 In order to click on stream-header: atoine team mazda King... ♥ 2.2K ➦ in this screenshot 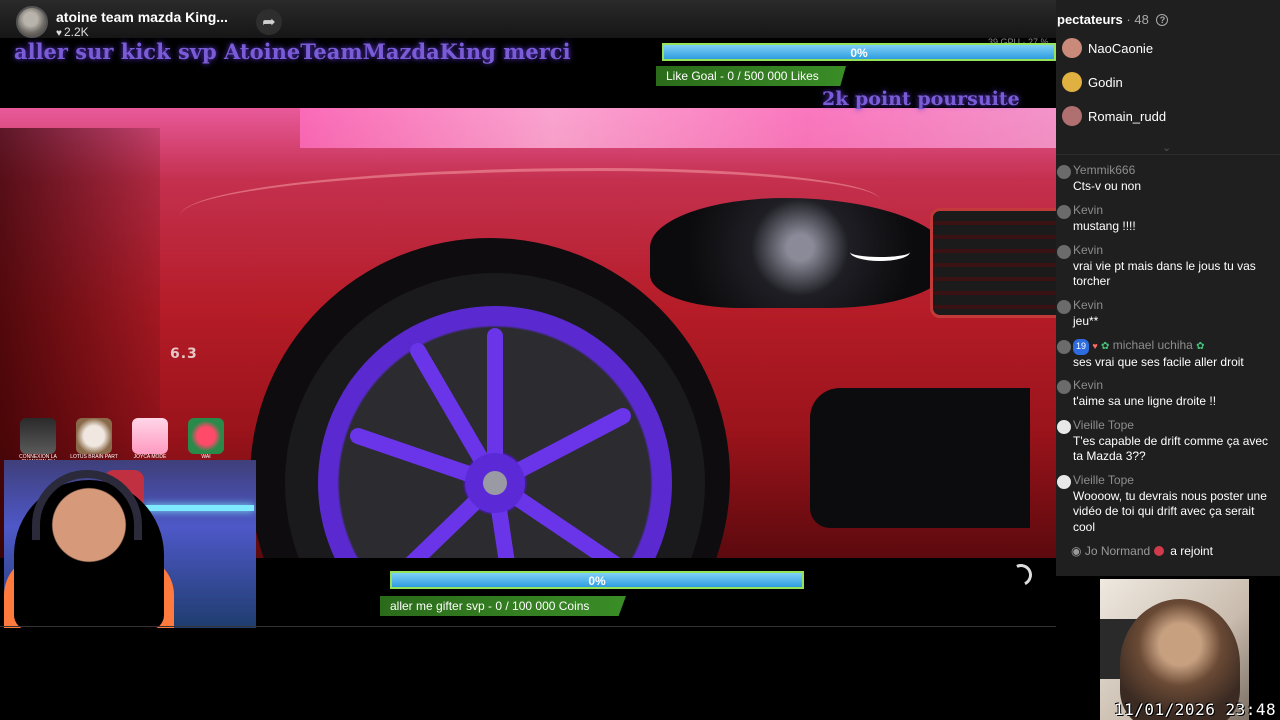, I will do `click(528, 19)`.